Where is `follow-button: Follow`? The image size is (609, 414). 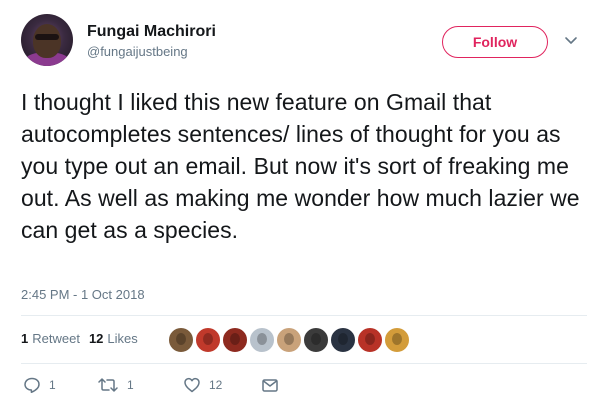 follow-button: Follow is located at coordinates (495, 42).